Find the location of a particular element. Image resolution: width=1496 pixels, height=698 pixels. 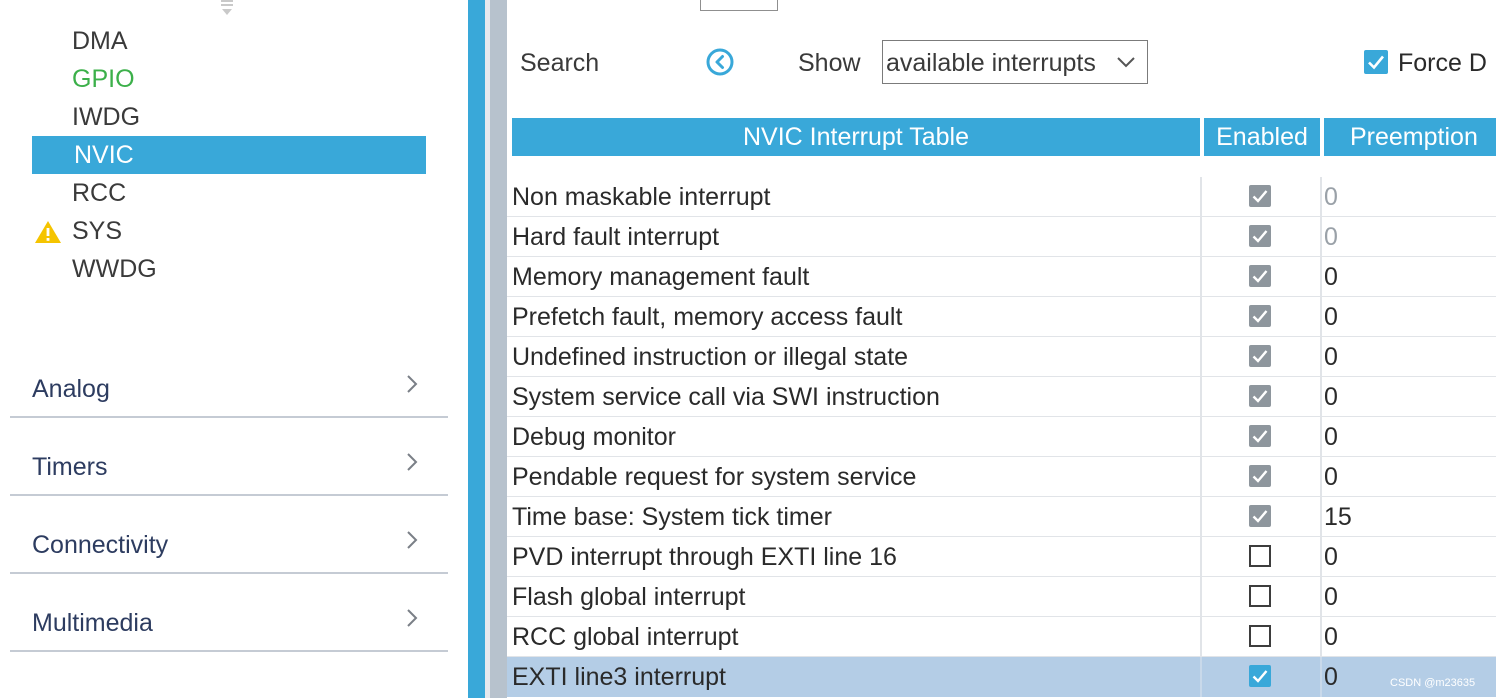

table-row: System service call via SWI instruction 0 is located at coordinates (1001, 397).